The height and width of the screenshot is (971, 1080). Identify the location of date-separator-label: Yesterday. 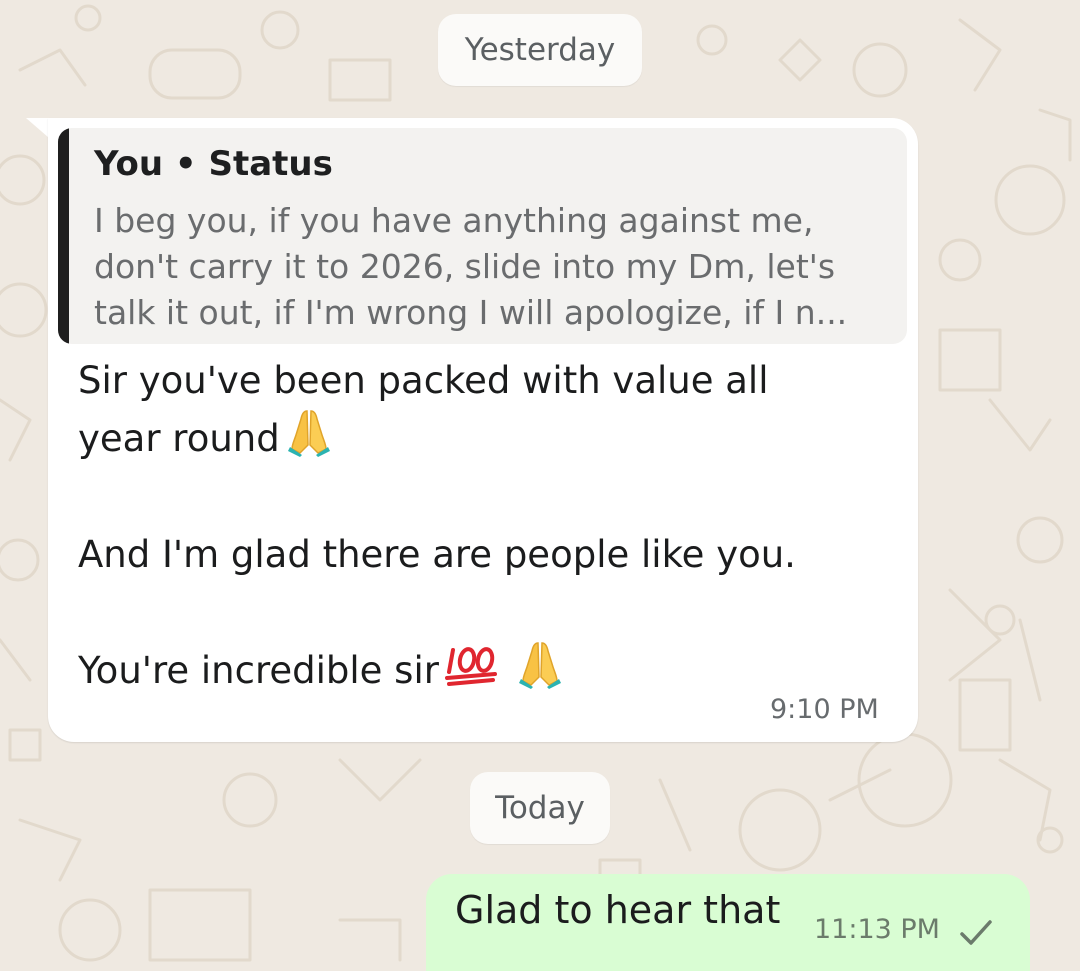
(540, 50).